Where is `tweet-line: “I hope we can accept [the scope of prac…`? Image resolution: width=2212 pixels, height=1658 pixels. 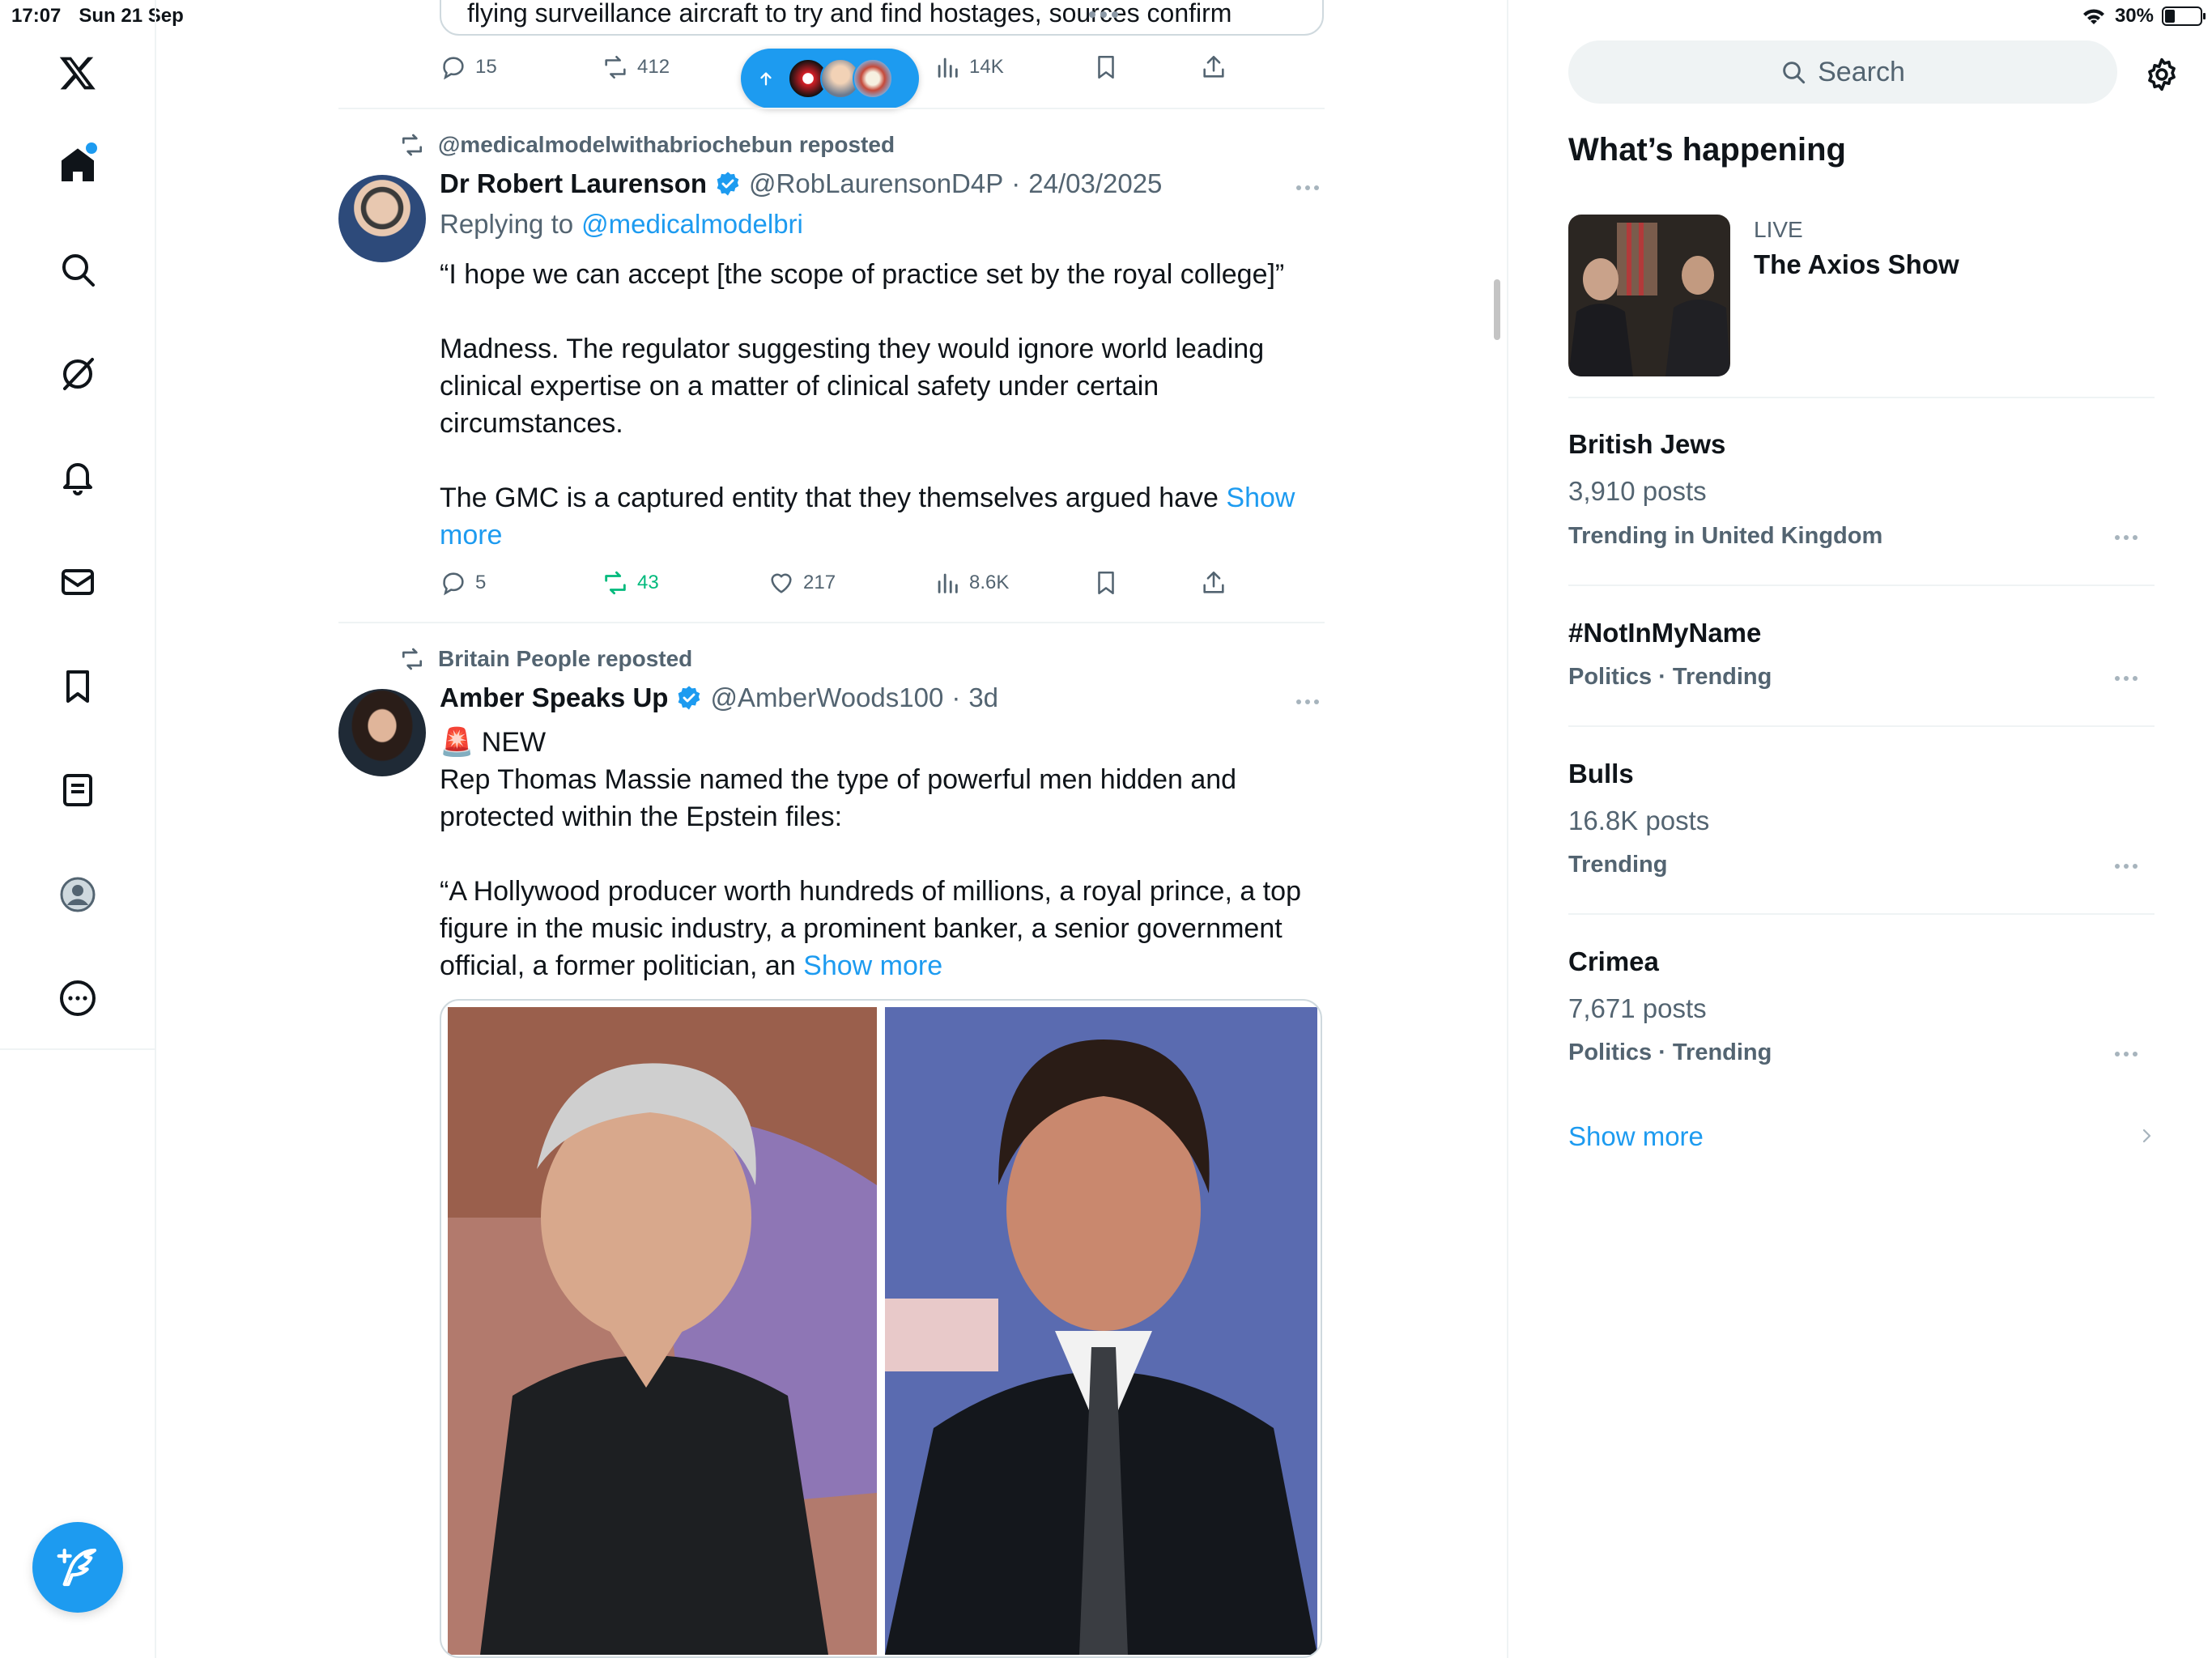 tweet-line: “I hope we can accept [the scope of prac… is located at coordinates (862, 274).